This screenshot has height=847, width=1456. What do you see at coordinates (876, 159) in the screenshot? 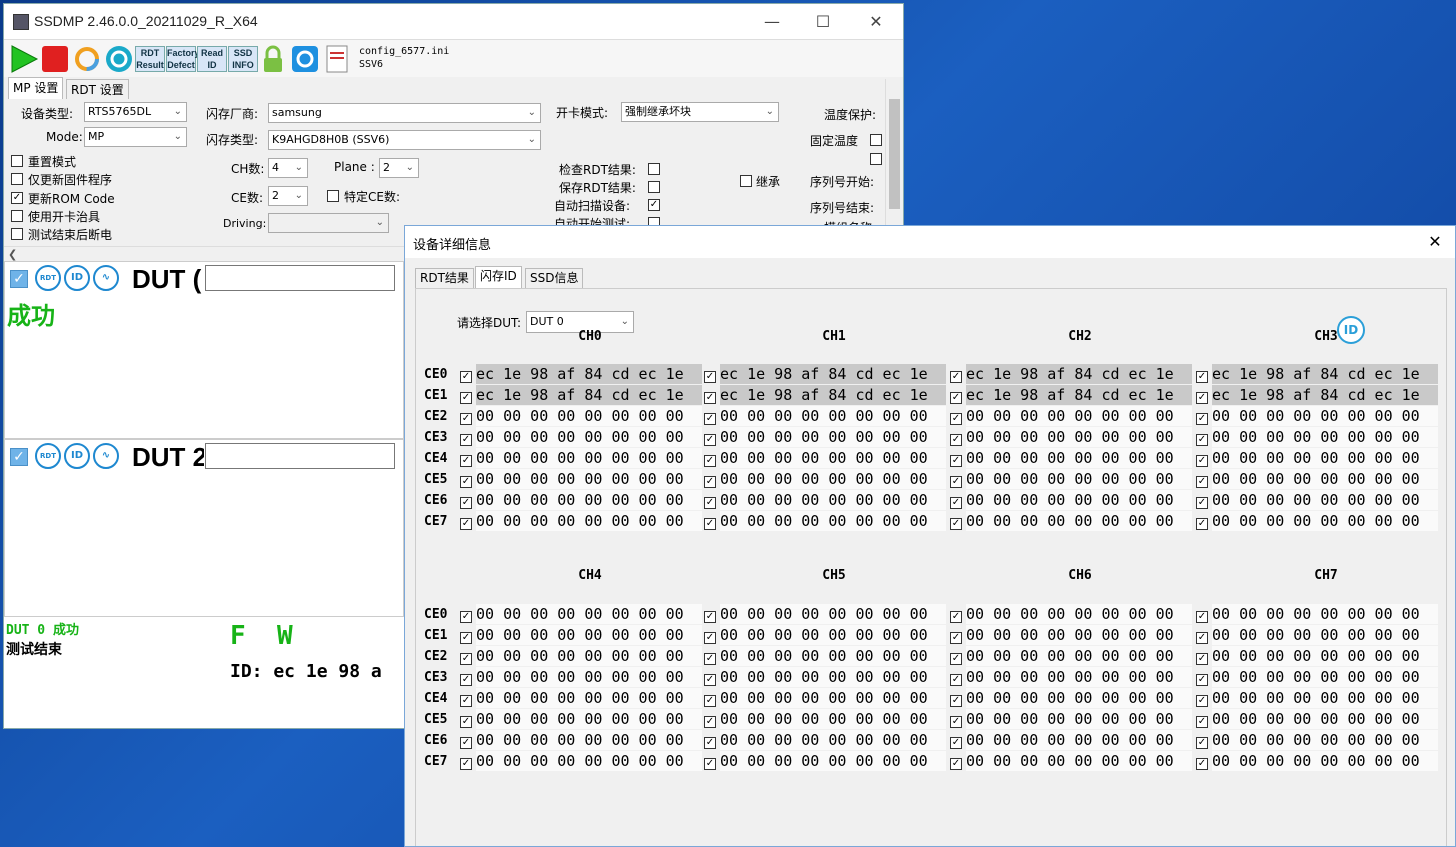
I see `extra-checkbox` at bounding box center [876, 159].